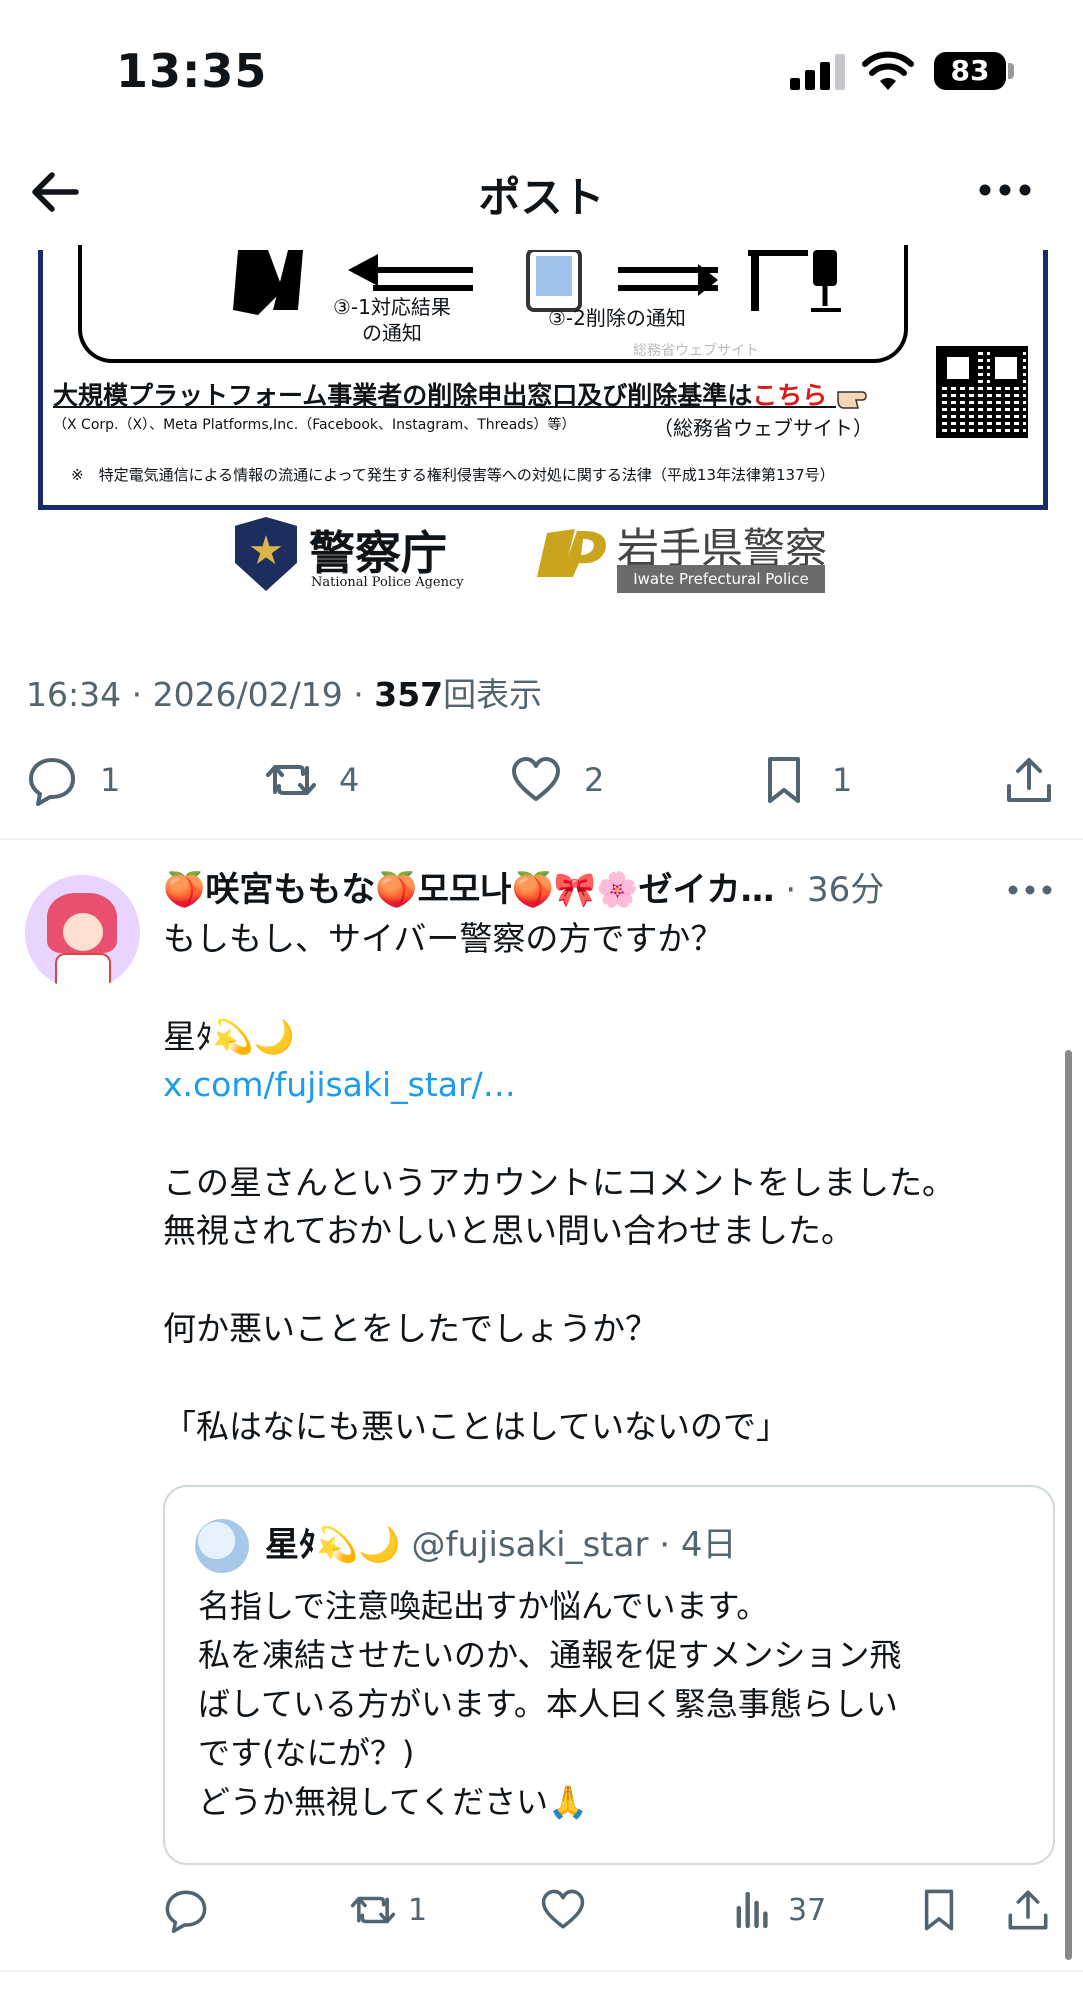  Describe the element at coordinates (541, 197) in the screenshot. I see `page-title: ポスト` at that location.